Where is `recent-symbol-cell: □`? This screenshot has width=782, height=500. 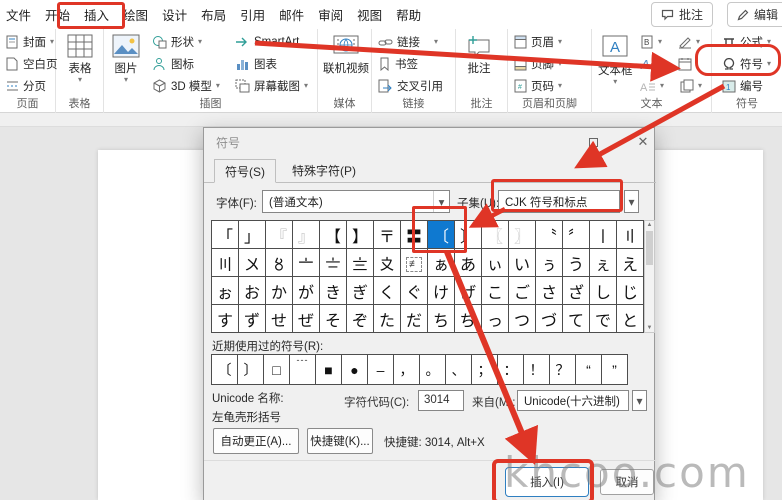 recent-symbol-cell: □ is located at coordinates (276, 369).